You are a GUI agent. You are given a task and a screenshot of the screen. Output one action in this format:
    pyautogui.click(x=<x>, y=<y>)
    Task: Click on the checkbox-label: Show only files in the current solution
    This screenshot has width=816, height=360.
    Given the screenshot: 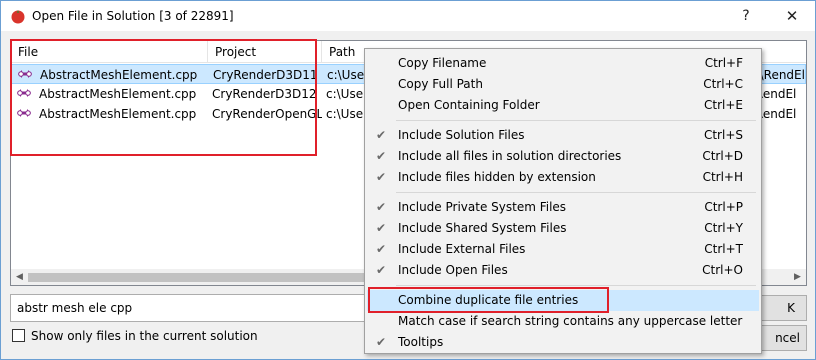 What is the action you would take?
    pyautogui.click(x=144, y=336)
    